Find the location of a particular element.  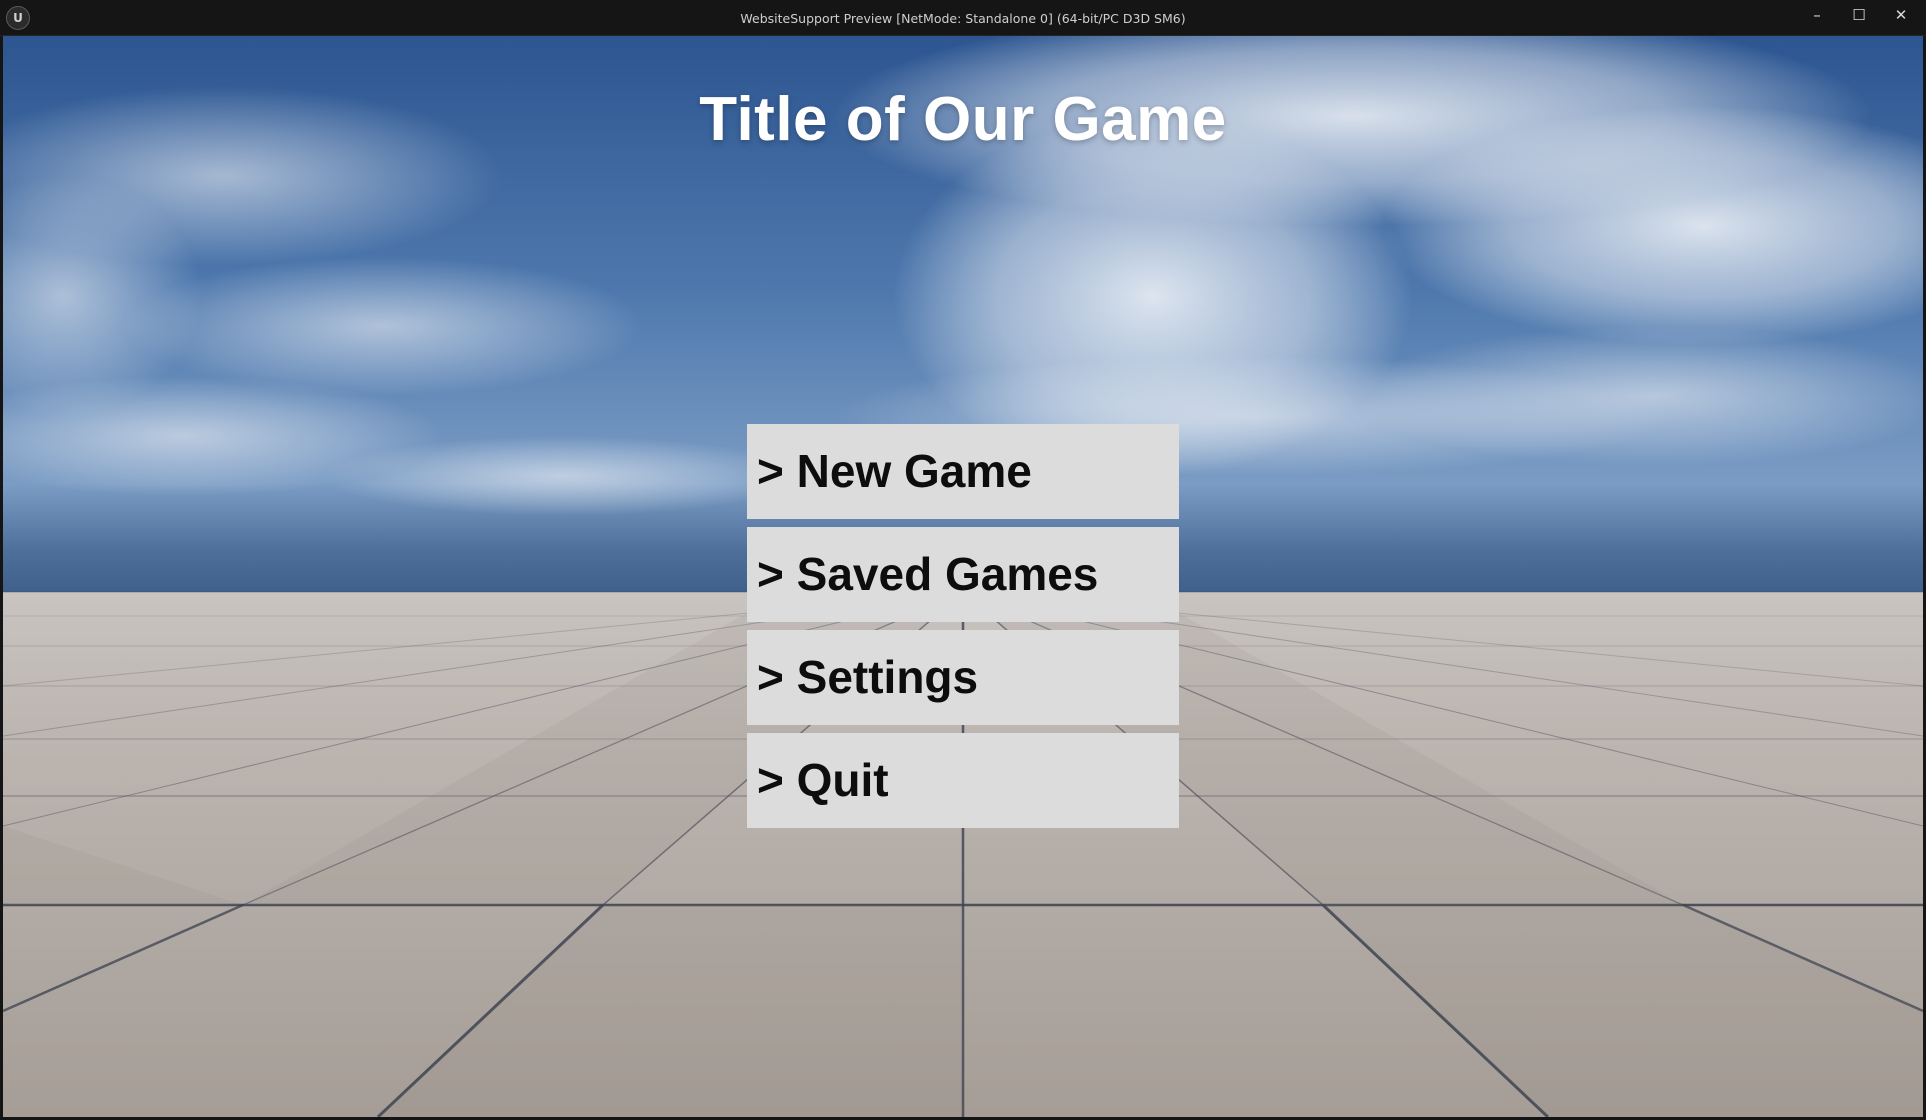

saved-games-button: > Saved Games is located at coordinates (963, 574).